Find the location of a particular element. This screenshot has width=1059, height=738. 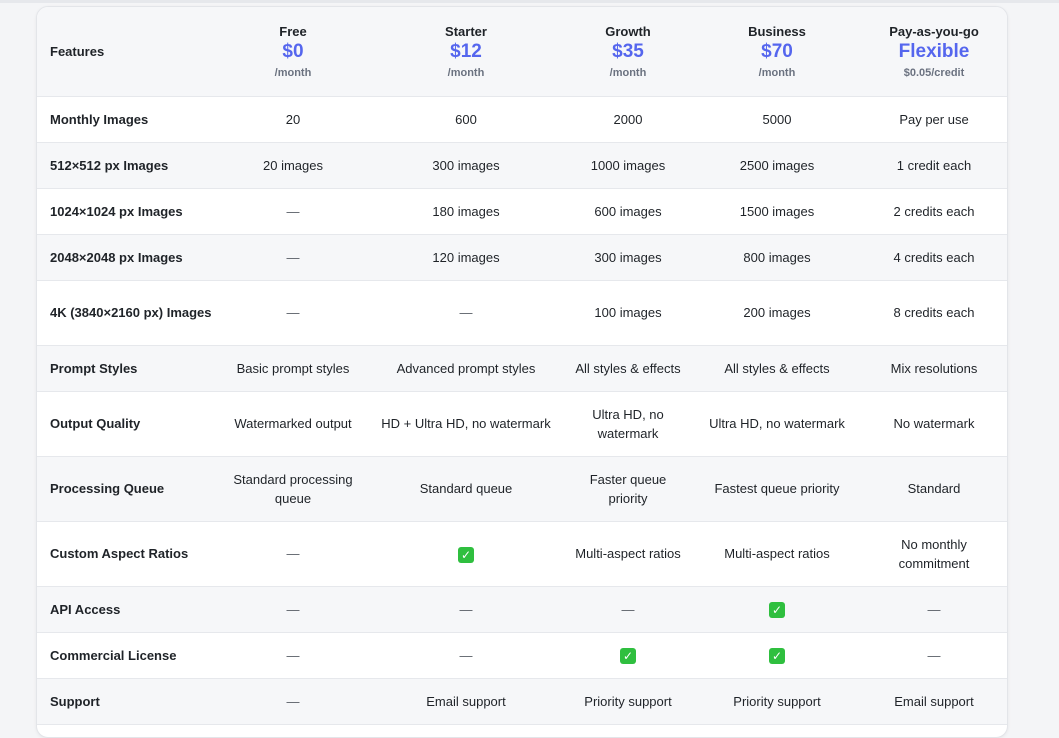

cell-free: Basic prompt styles is located at coordinates (293, 368).